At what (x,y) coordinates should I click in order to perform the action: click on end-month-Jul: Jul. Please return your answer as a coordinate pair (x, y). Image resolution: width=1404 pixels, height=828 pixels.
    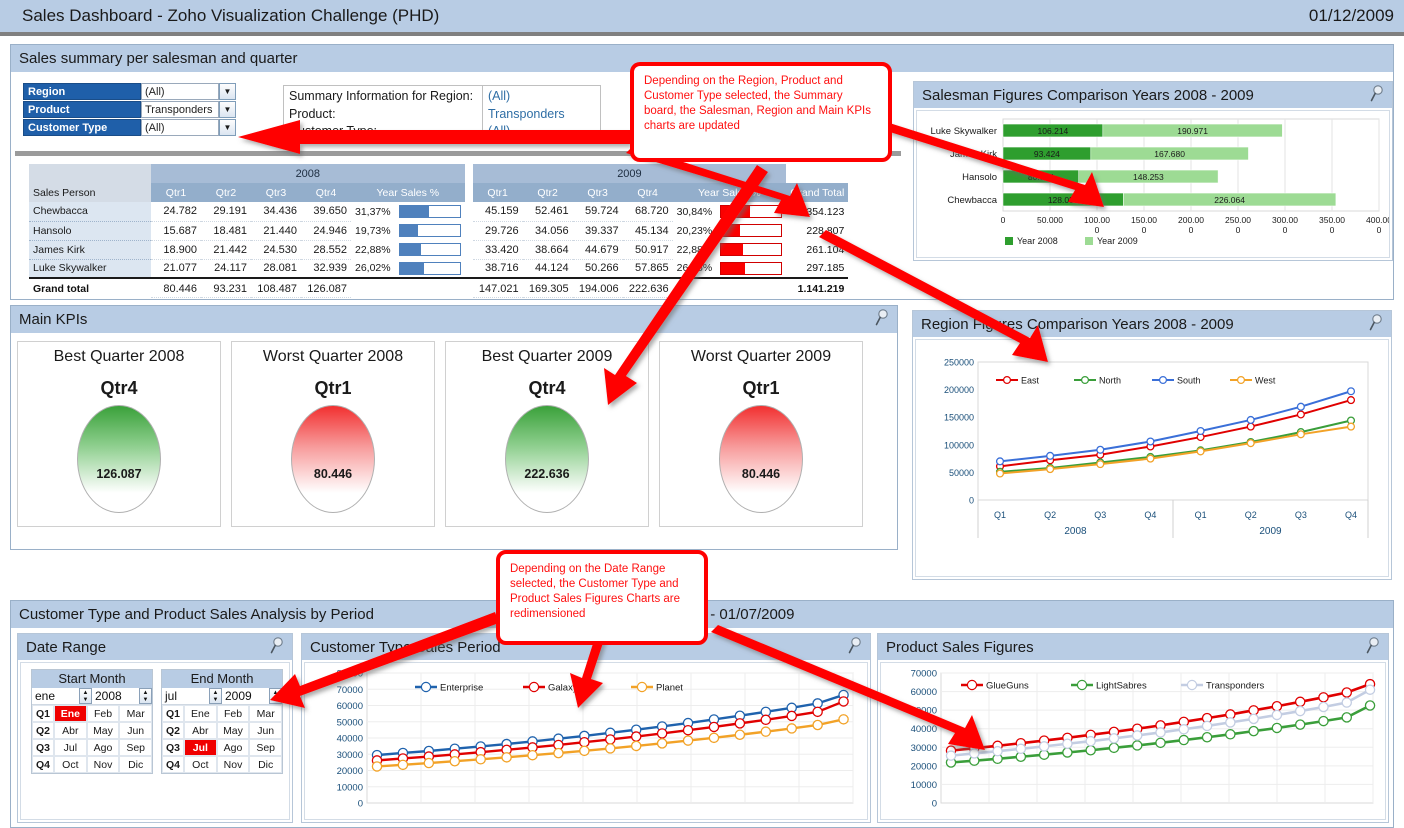
    Looking at the image, I should click on (200, 747).